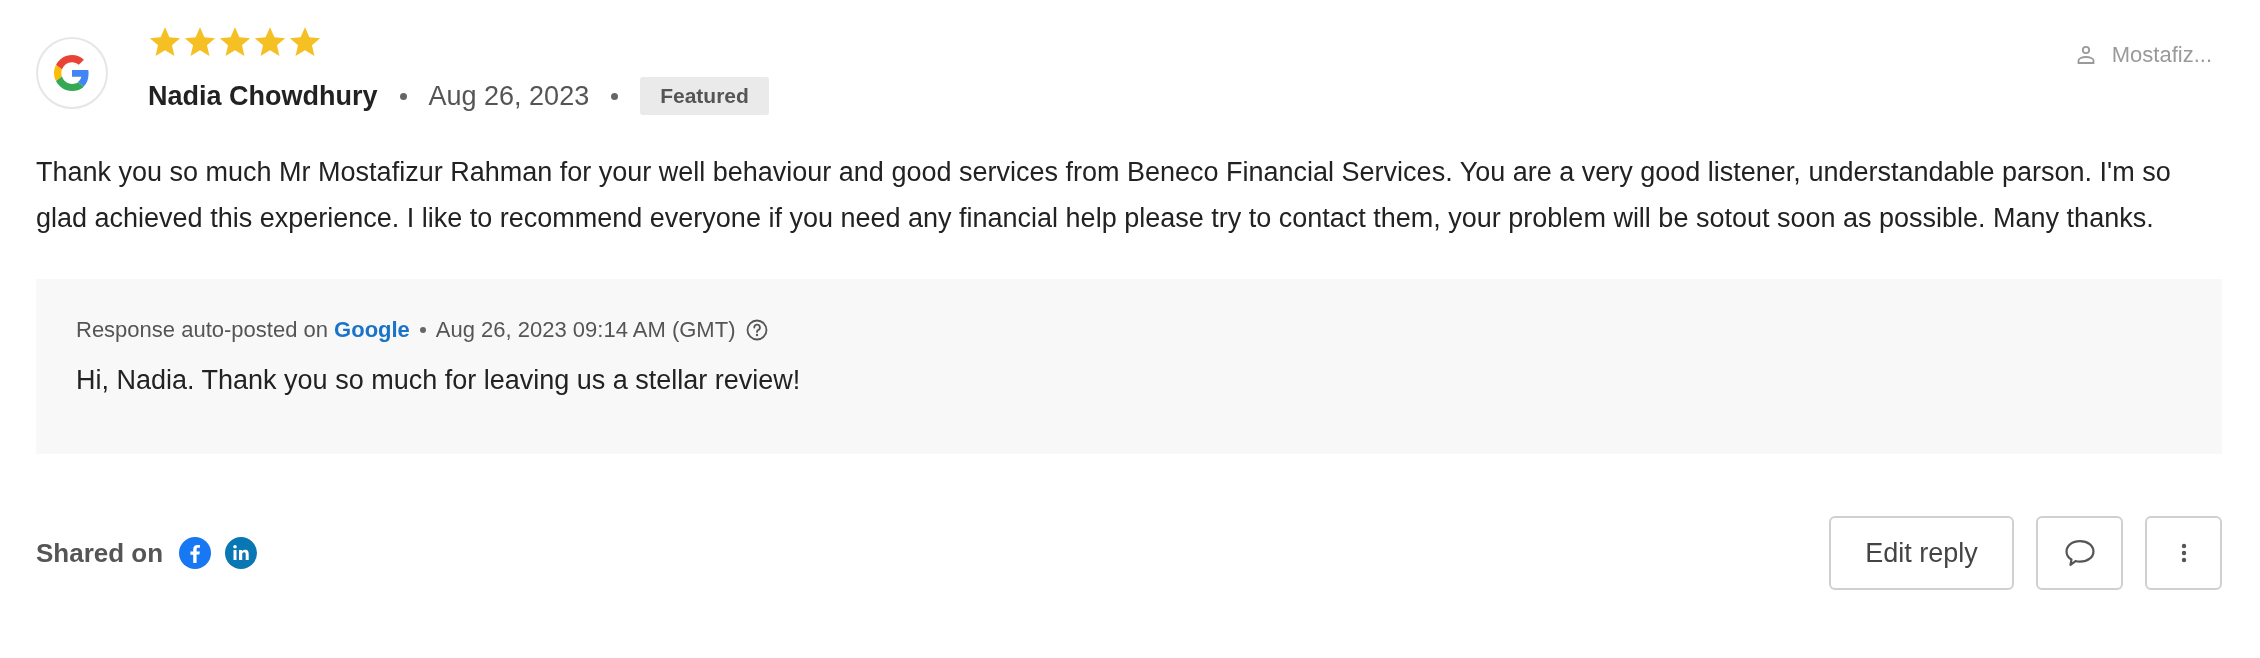 The image size is (2260, 658). I want to click on shared-on-label: Shared on, so click(100, 553).